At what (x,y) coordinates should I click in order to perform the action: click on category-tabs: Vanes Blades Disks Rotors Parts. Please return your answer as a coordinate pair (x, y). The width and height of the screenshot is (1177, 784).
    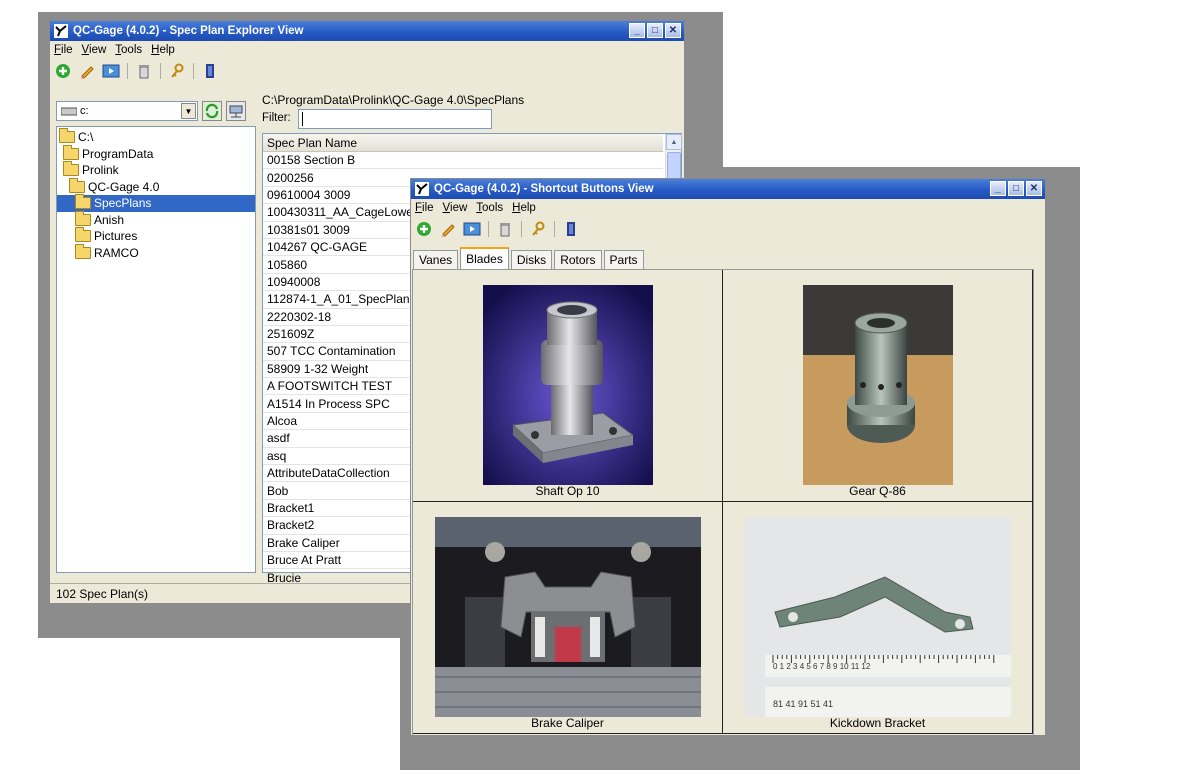
    Looking at the image, I should click on (528, 258).